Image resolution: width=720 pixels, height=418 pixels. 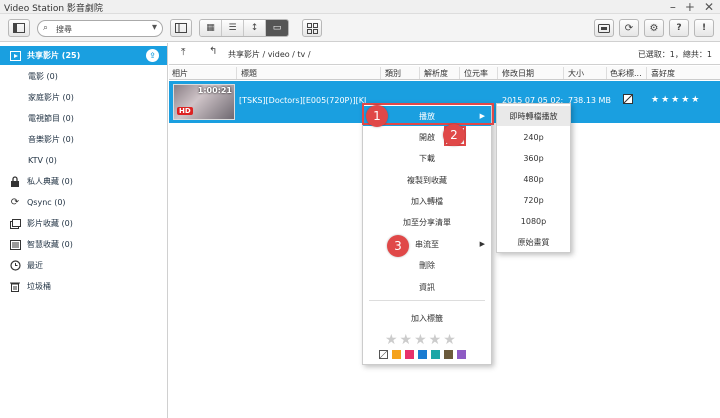 What do you see at coordinates (476, 73) in the screenshot?
I see `column-header-bitrate: 位元率` at bounding box center [476, 73].